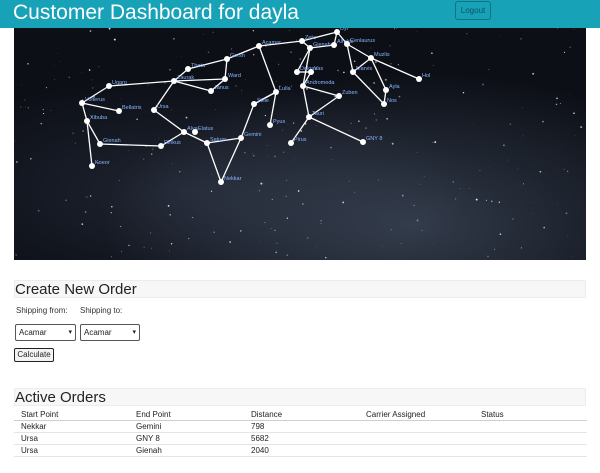 The height and width of the screenshot is (473, 600). What do you see at coordinates (33, 332) in the screenshot?
I see `shipping-from-value: Acamar` at bounding box center [33, 332].